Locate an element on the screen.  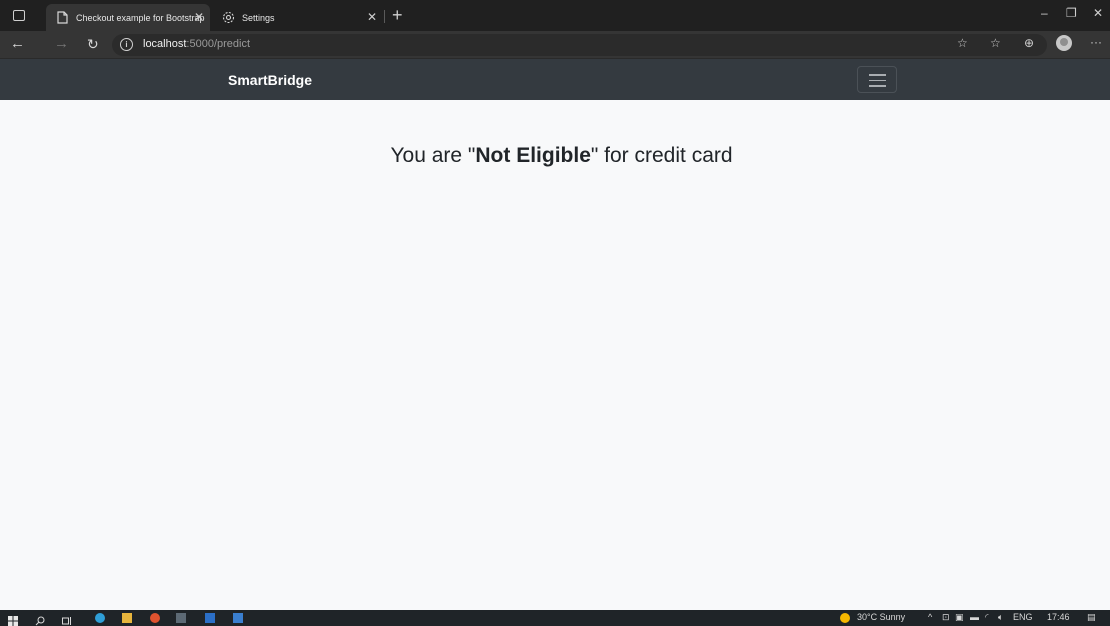
volume-icon: 🔈︎ is located at coordinates (1000, 617).